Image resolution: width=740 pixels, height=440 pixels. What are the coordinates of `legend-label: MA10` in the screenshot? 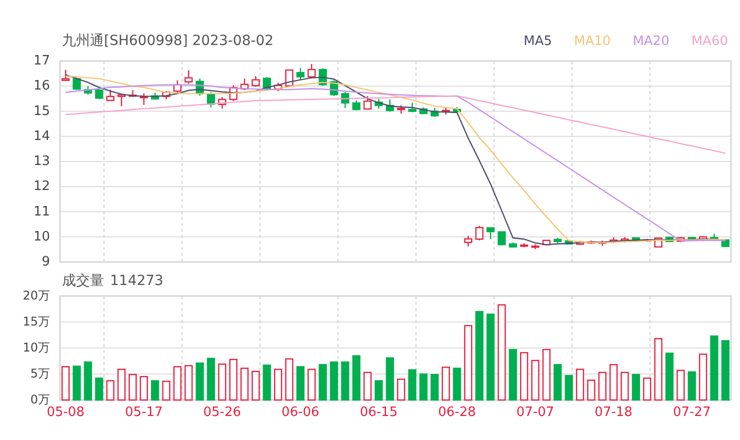 It's located at (592, 41).